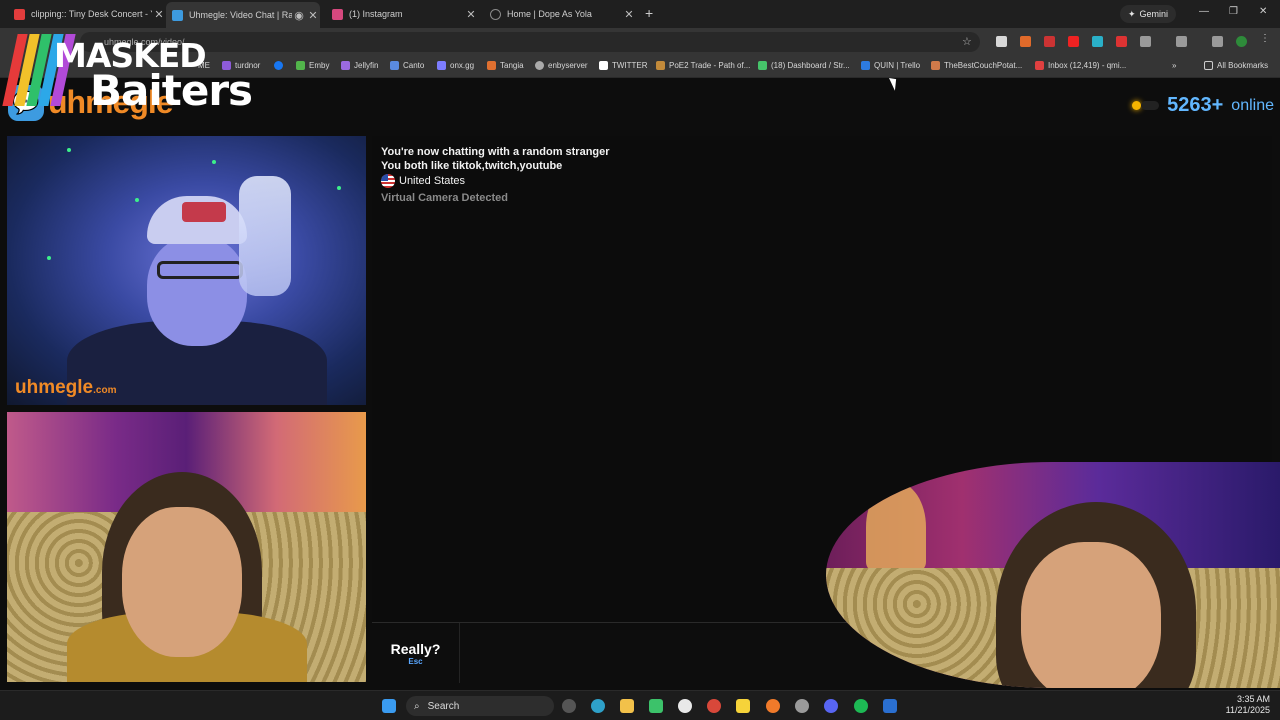 Image resolution: width=1280 pixels, height=720 pixels. I want to click on stranger-face, so click(197, 291).